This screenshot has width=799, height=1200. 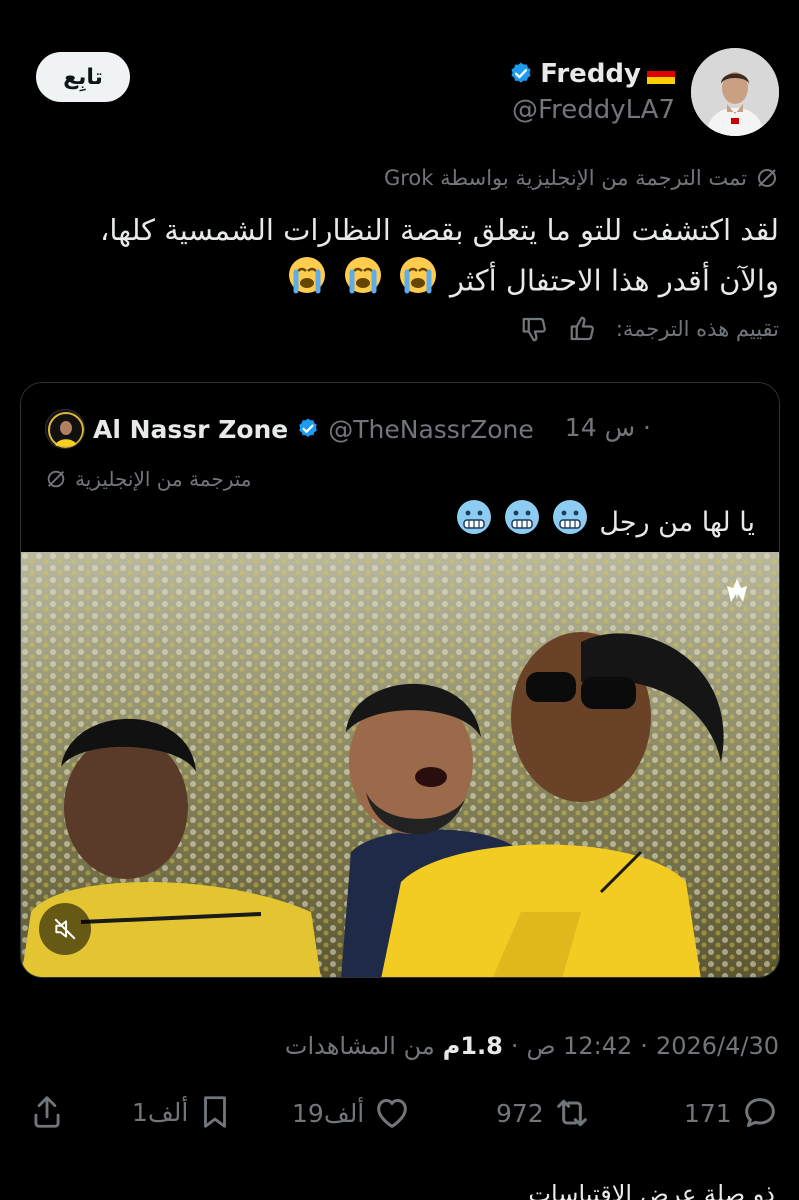 What do you see at coordinates (651, 1190) in the screenshot?
I see `related-quotes-link: ذو صلة عرض الاقتباسات` at bounding box center [651, 1190].